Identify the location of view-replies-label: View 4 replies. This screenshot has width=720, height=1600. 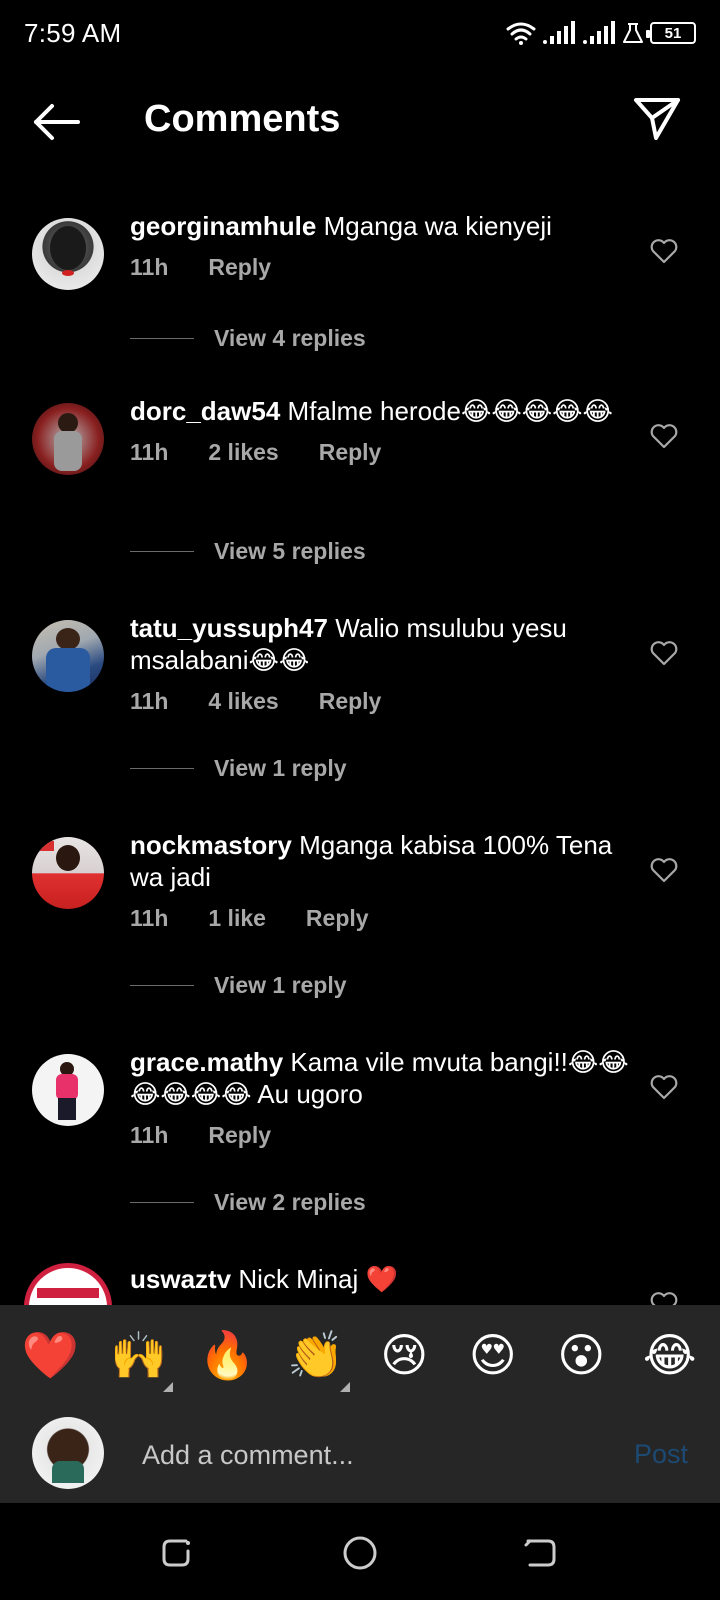
(290, 338).